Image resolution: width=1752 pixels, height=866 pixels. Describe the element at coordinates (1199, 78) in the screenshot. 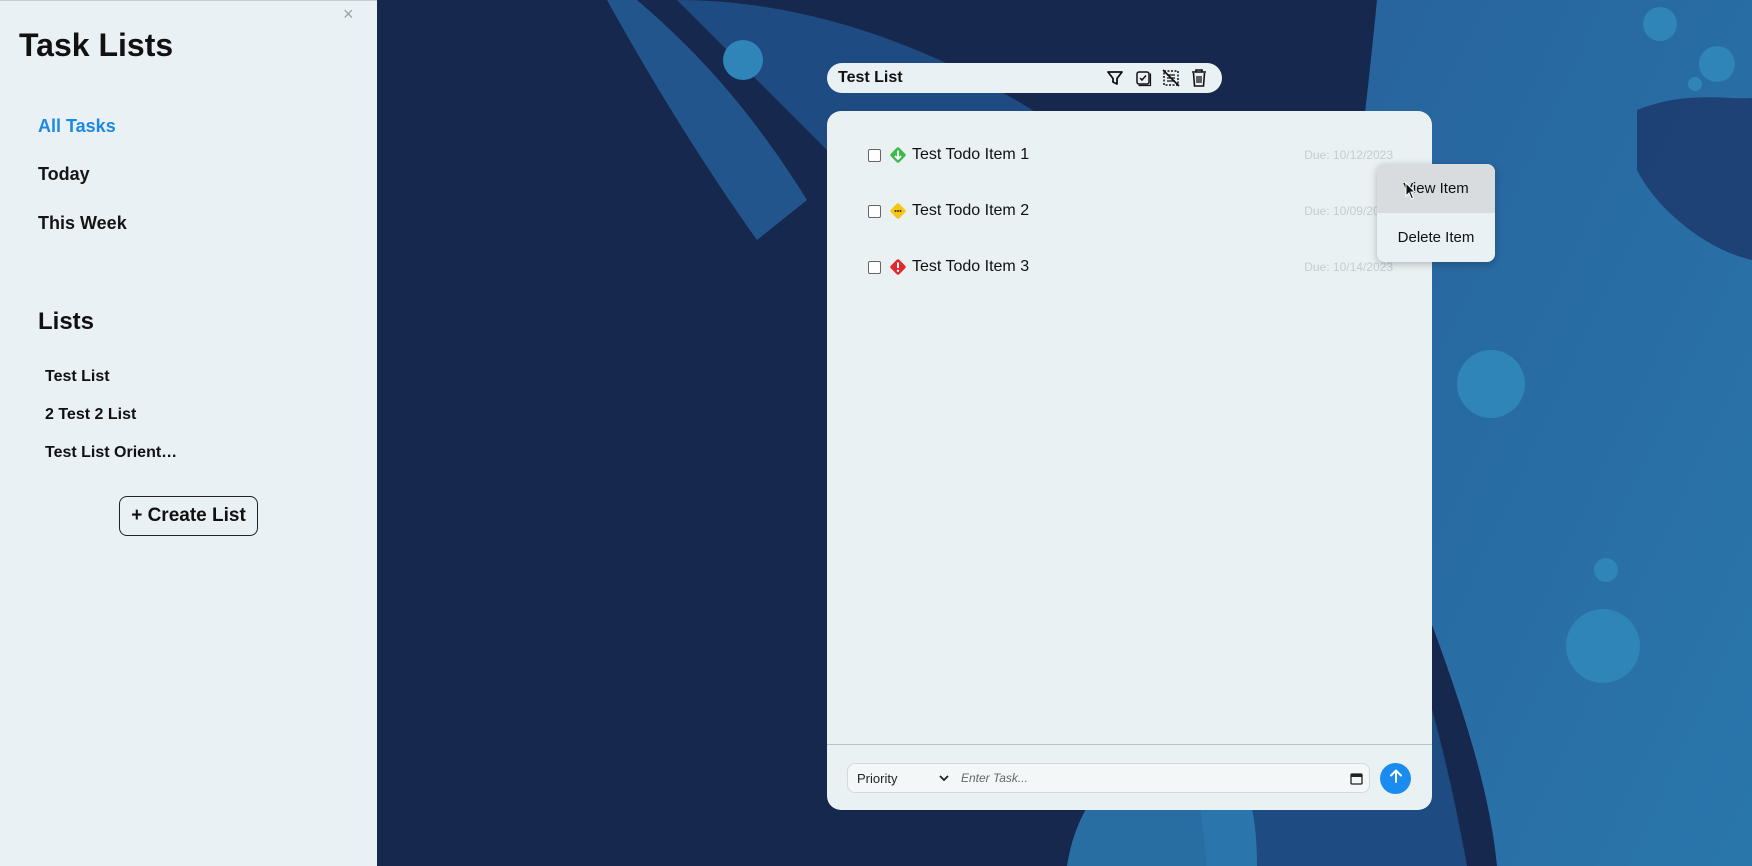

I see `trash-icon` at that location.